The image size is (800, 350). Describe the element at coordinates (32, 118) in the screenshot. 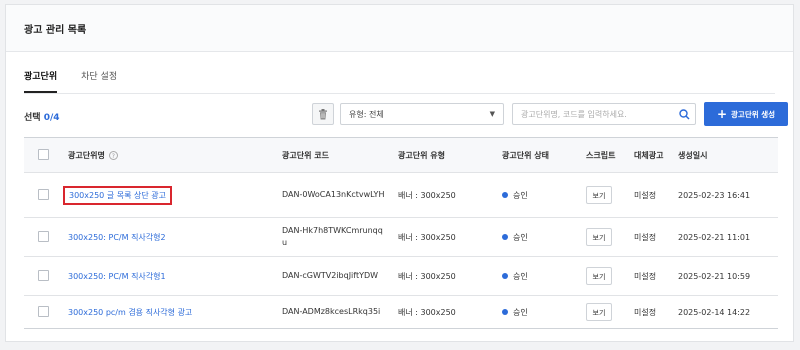

I see `selection-prefix: 선택` at that location.